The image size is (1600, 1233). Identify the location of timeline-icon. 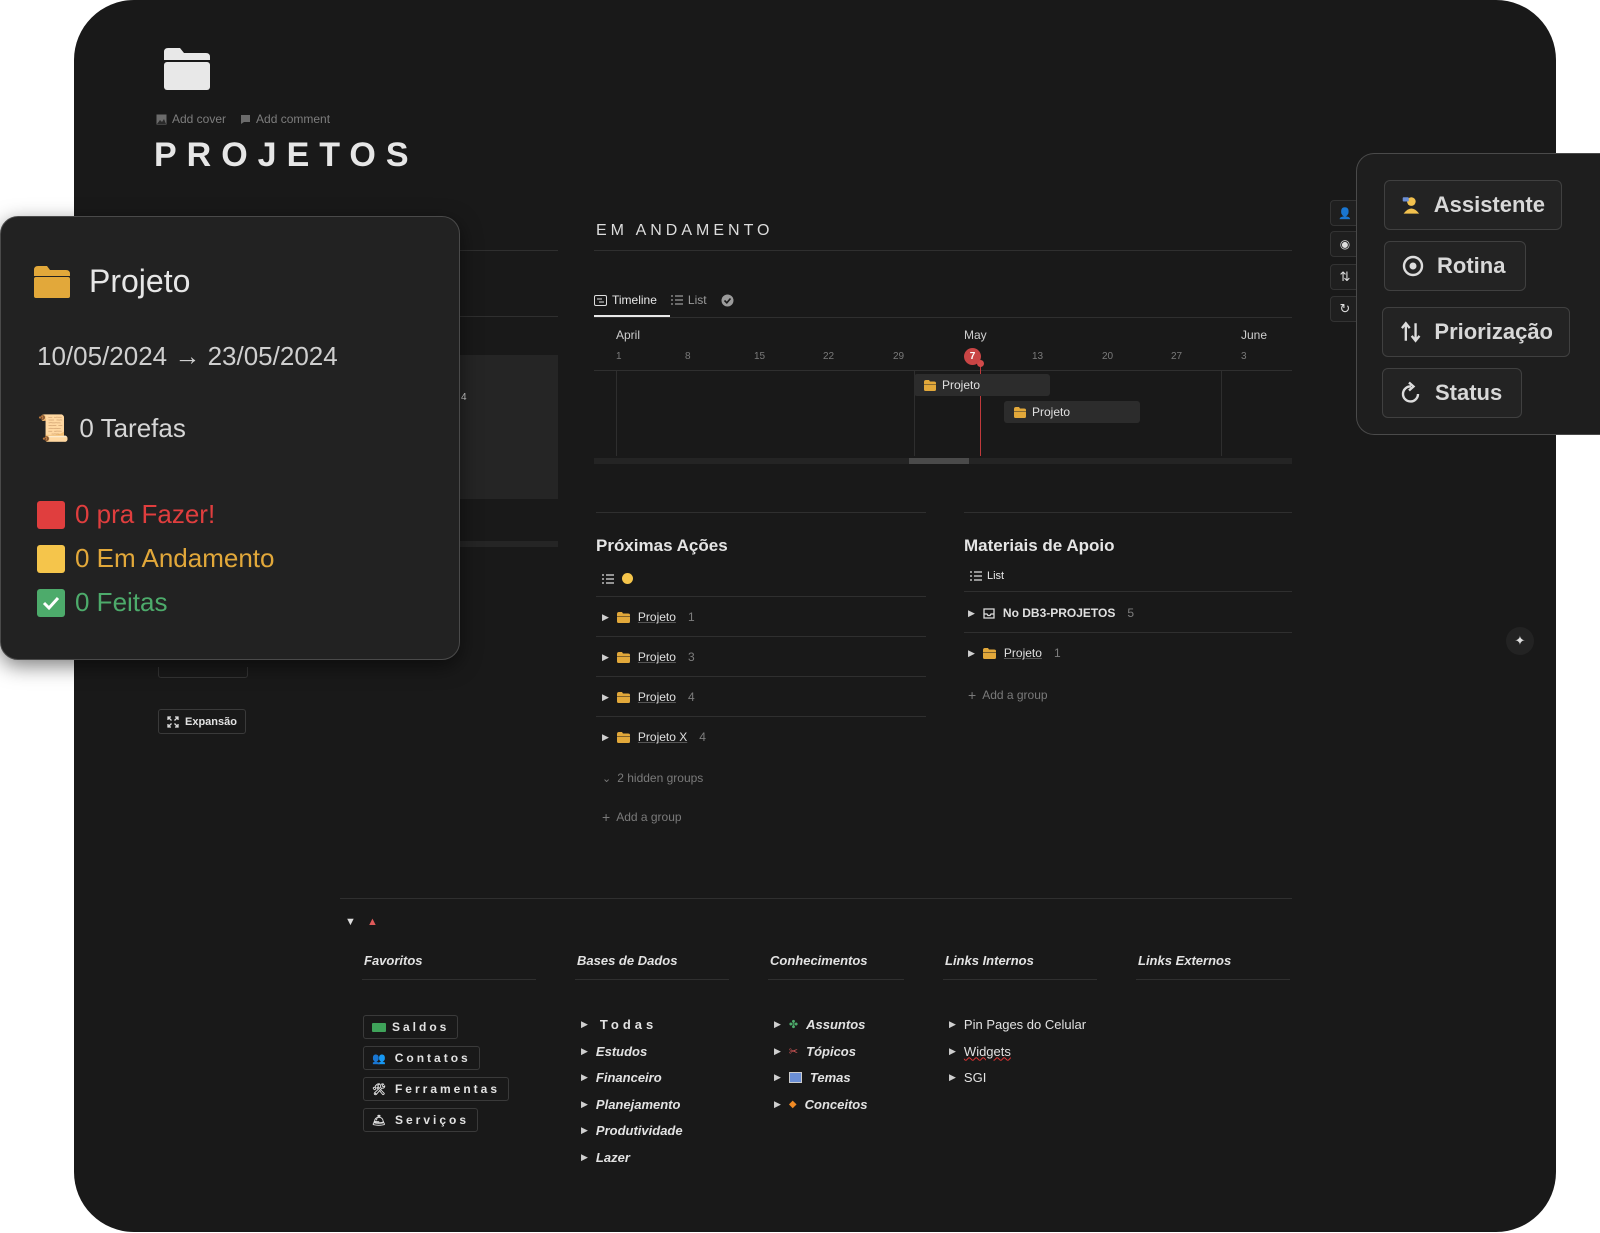
(600, 300).